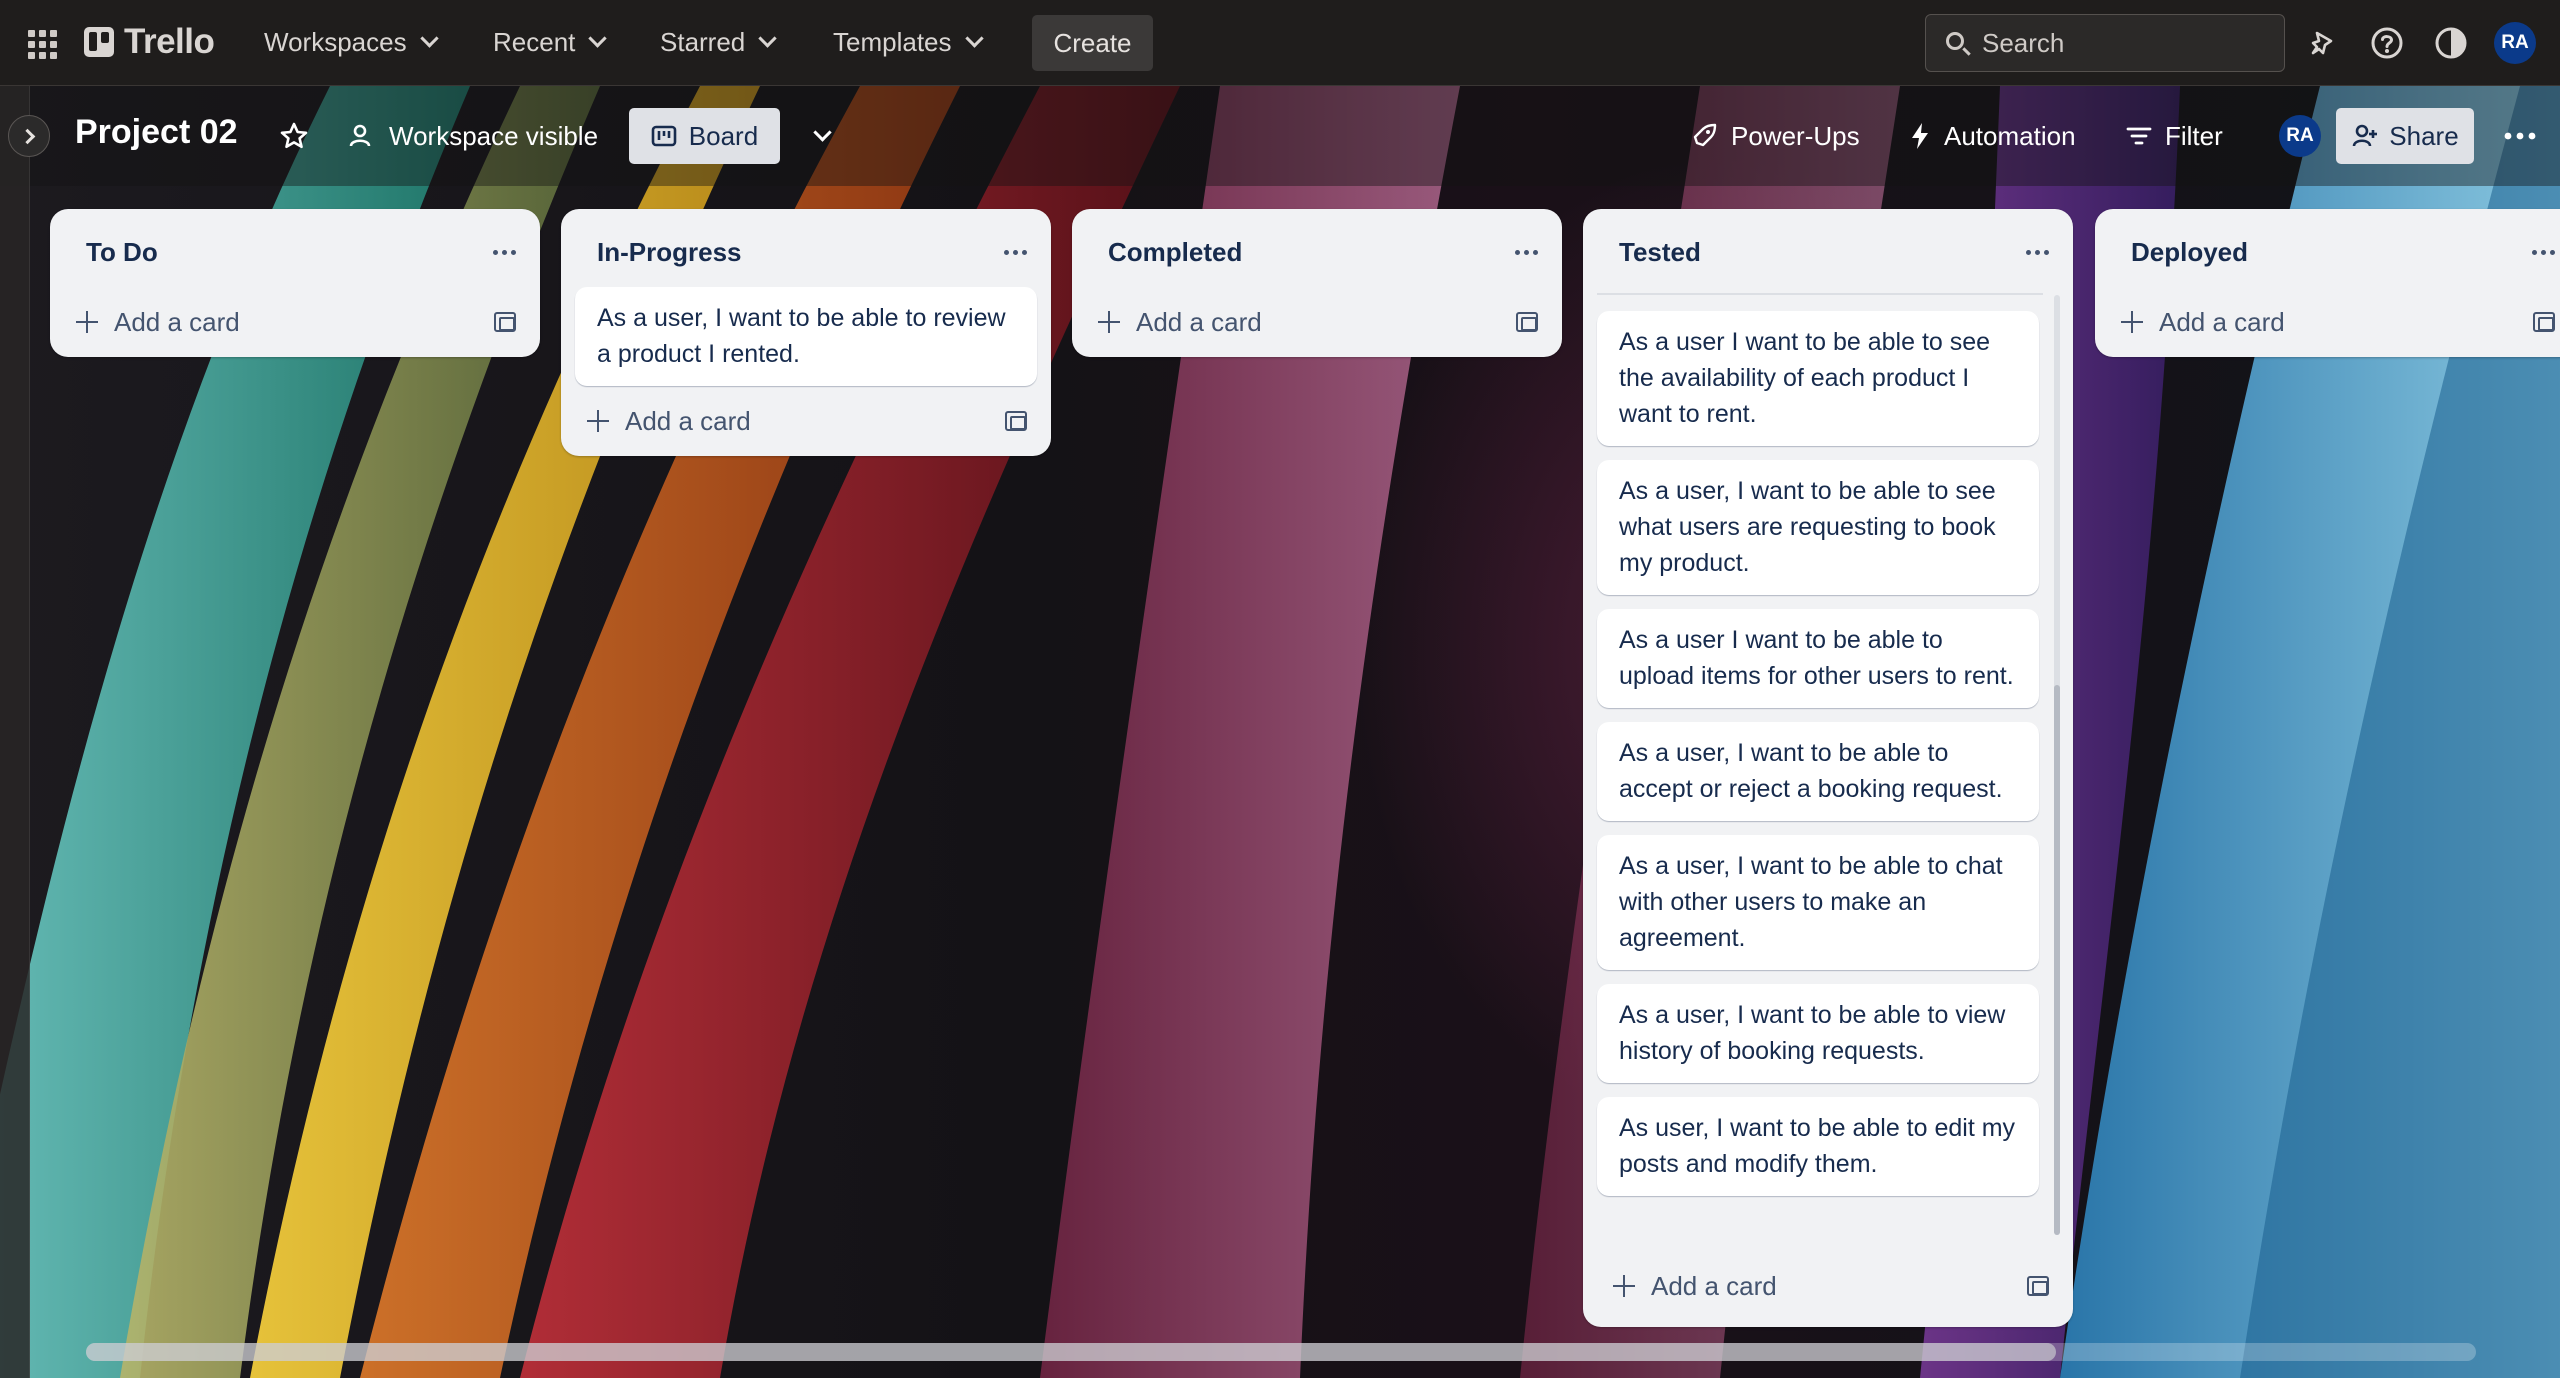 The width and height of the screenshot is (2560, 1378). I want to click on filter-label: Filter, so click(2194, 135).